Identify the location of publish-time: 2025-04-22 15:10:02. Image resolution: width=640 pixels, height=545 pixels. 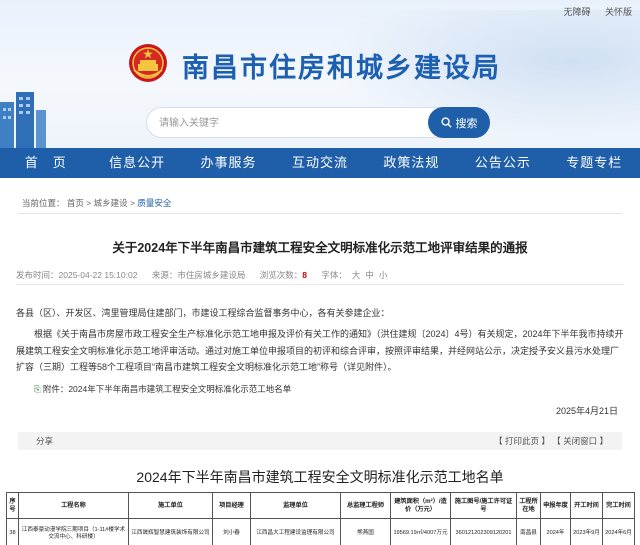
(98, 275).